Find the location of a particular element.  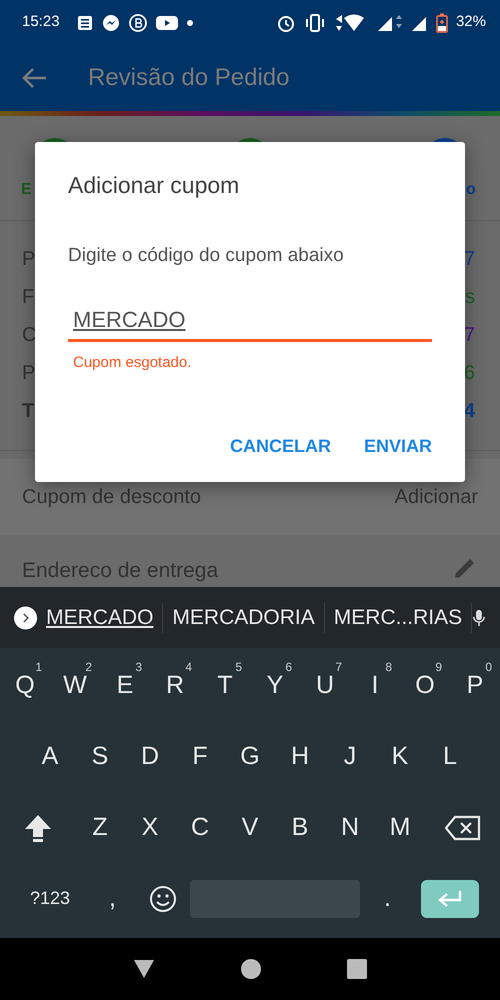

key: Y 6 is located at coordinates (275, 685).